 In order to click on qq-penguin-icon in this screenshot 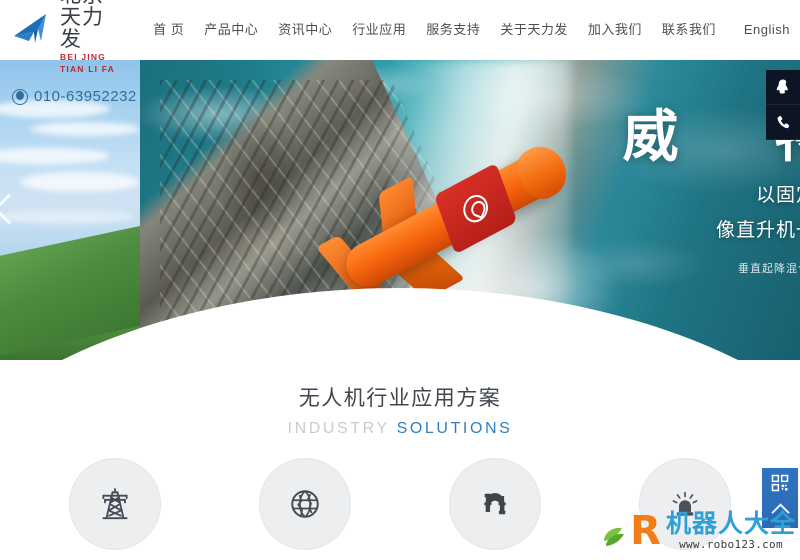, I will do `click(782, 86)`.